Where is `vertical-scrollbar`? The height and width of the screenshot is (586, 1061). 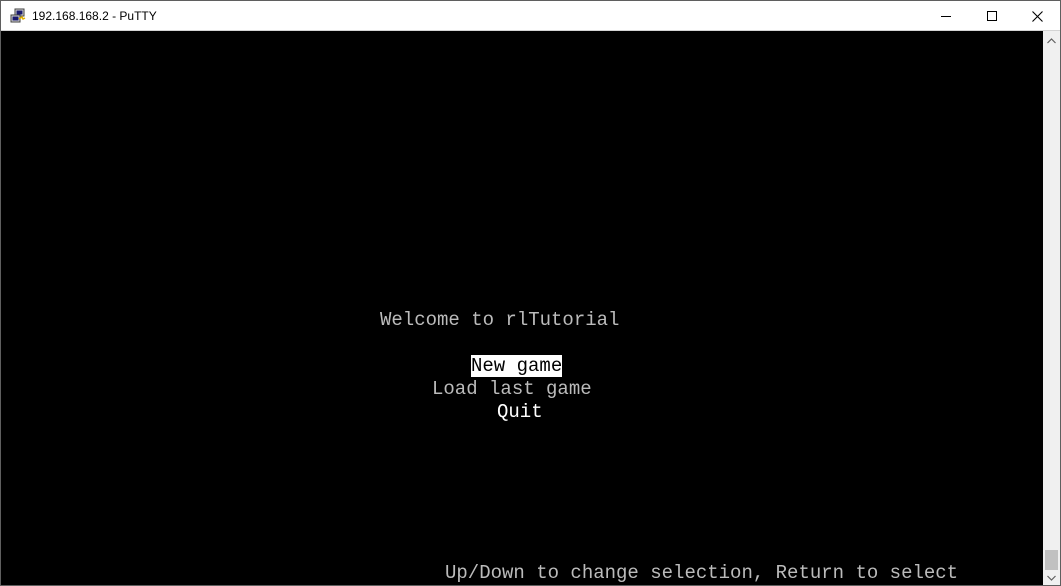 vertical-scrollbar is located at coordinates (1051, 308).